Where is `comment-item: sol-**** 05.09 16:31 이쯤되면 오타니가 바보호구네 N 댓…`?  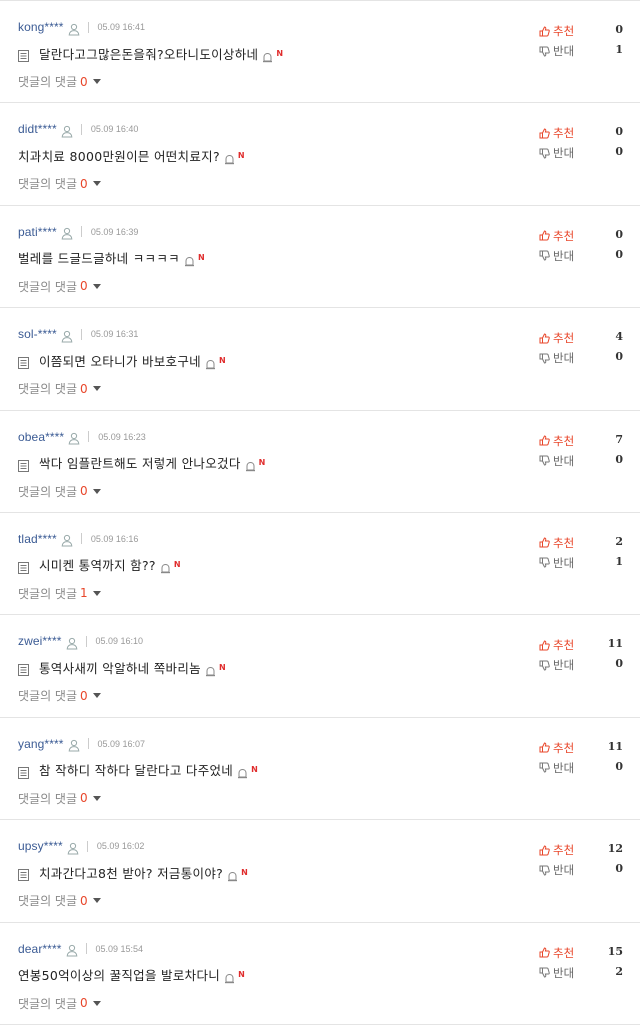 comment-item: sol-**** 05.09 16:31 이쯤되면 오타니가 바보호구네 N 댓… is located at coordinates (320, 359).